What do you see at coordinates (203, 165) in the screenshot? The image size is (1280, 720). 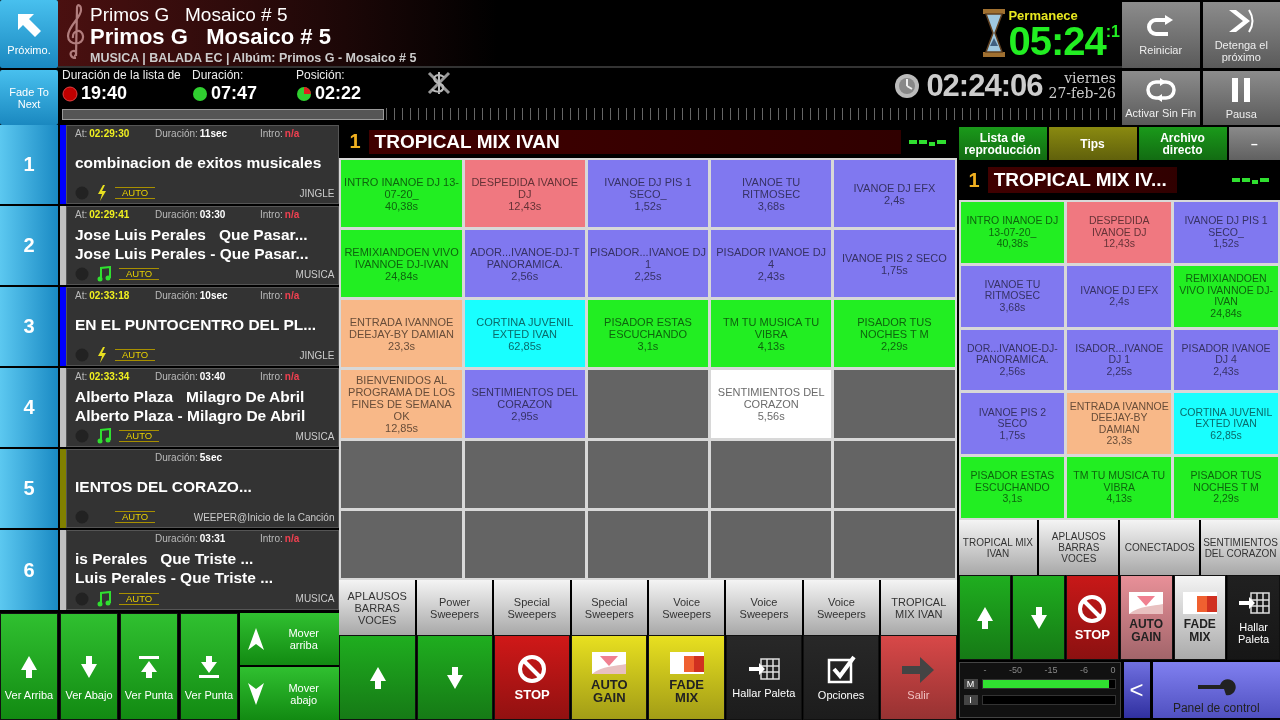 I see `playlist-item: At: 02:29:30 Duración: 11sec Intro: n/a combinacion de exitos musicales AUTO JINGLE` at bounding box center [203, 165].